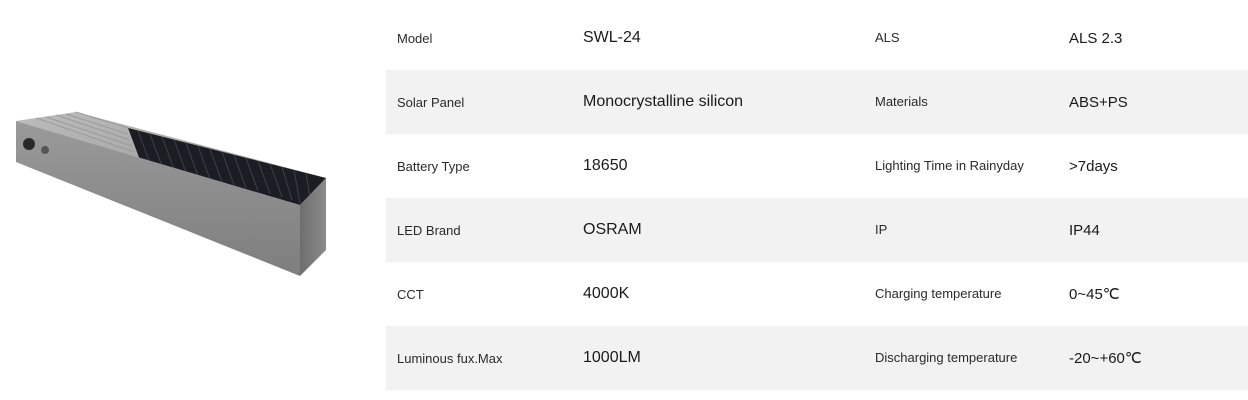 This screenshot has width=1248, height=400. Describe the element at coordinates (29, 144) in the screenshot. I see `sensor-lens` at that location.